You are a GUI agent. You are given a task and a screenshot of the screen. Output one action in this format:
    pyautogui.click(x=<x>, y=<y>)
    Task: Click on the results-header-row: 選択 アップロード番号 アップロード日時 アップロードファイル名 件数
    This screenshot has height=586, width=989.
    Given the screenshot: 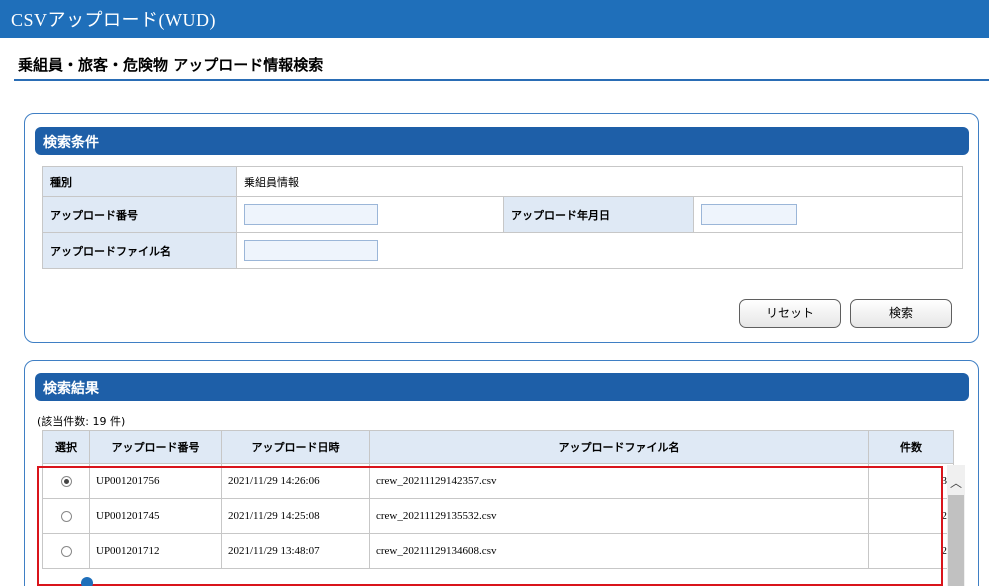 What is the action you would take?
    pyautogui.click(x=498, y=447)
    